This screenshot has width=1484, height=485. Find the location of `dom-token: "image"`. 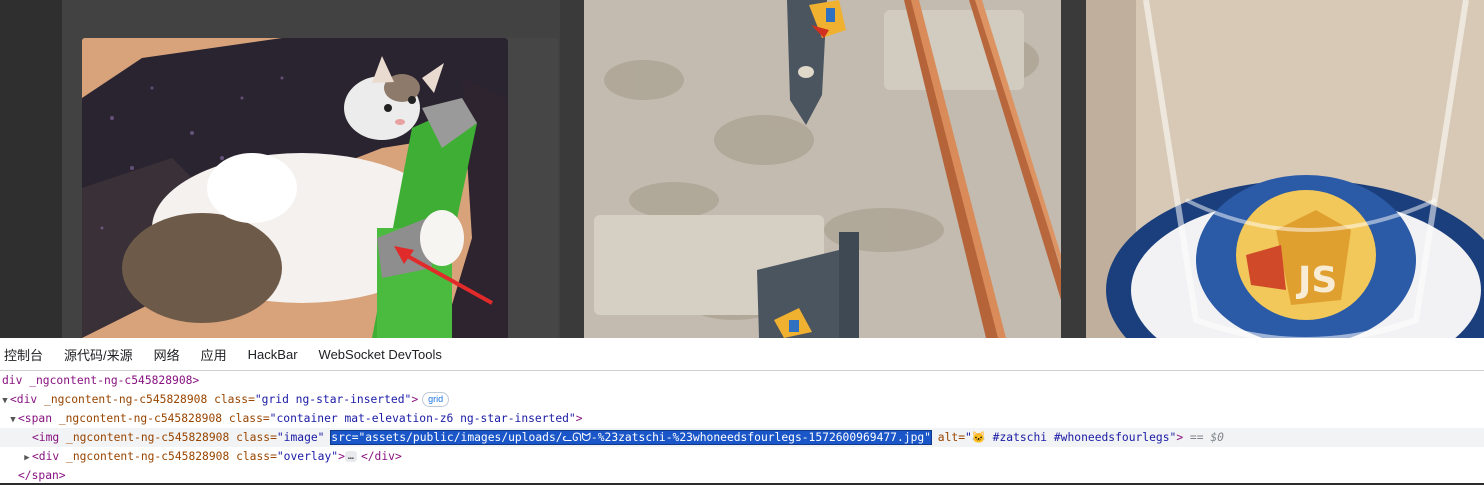

dom-token: "image" is located at coordinates (304, 437).